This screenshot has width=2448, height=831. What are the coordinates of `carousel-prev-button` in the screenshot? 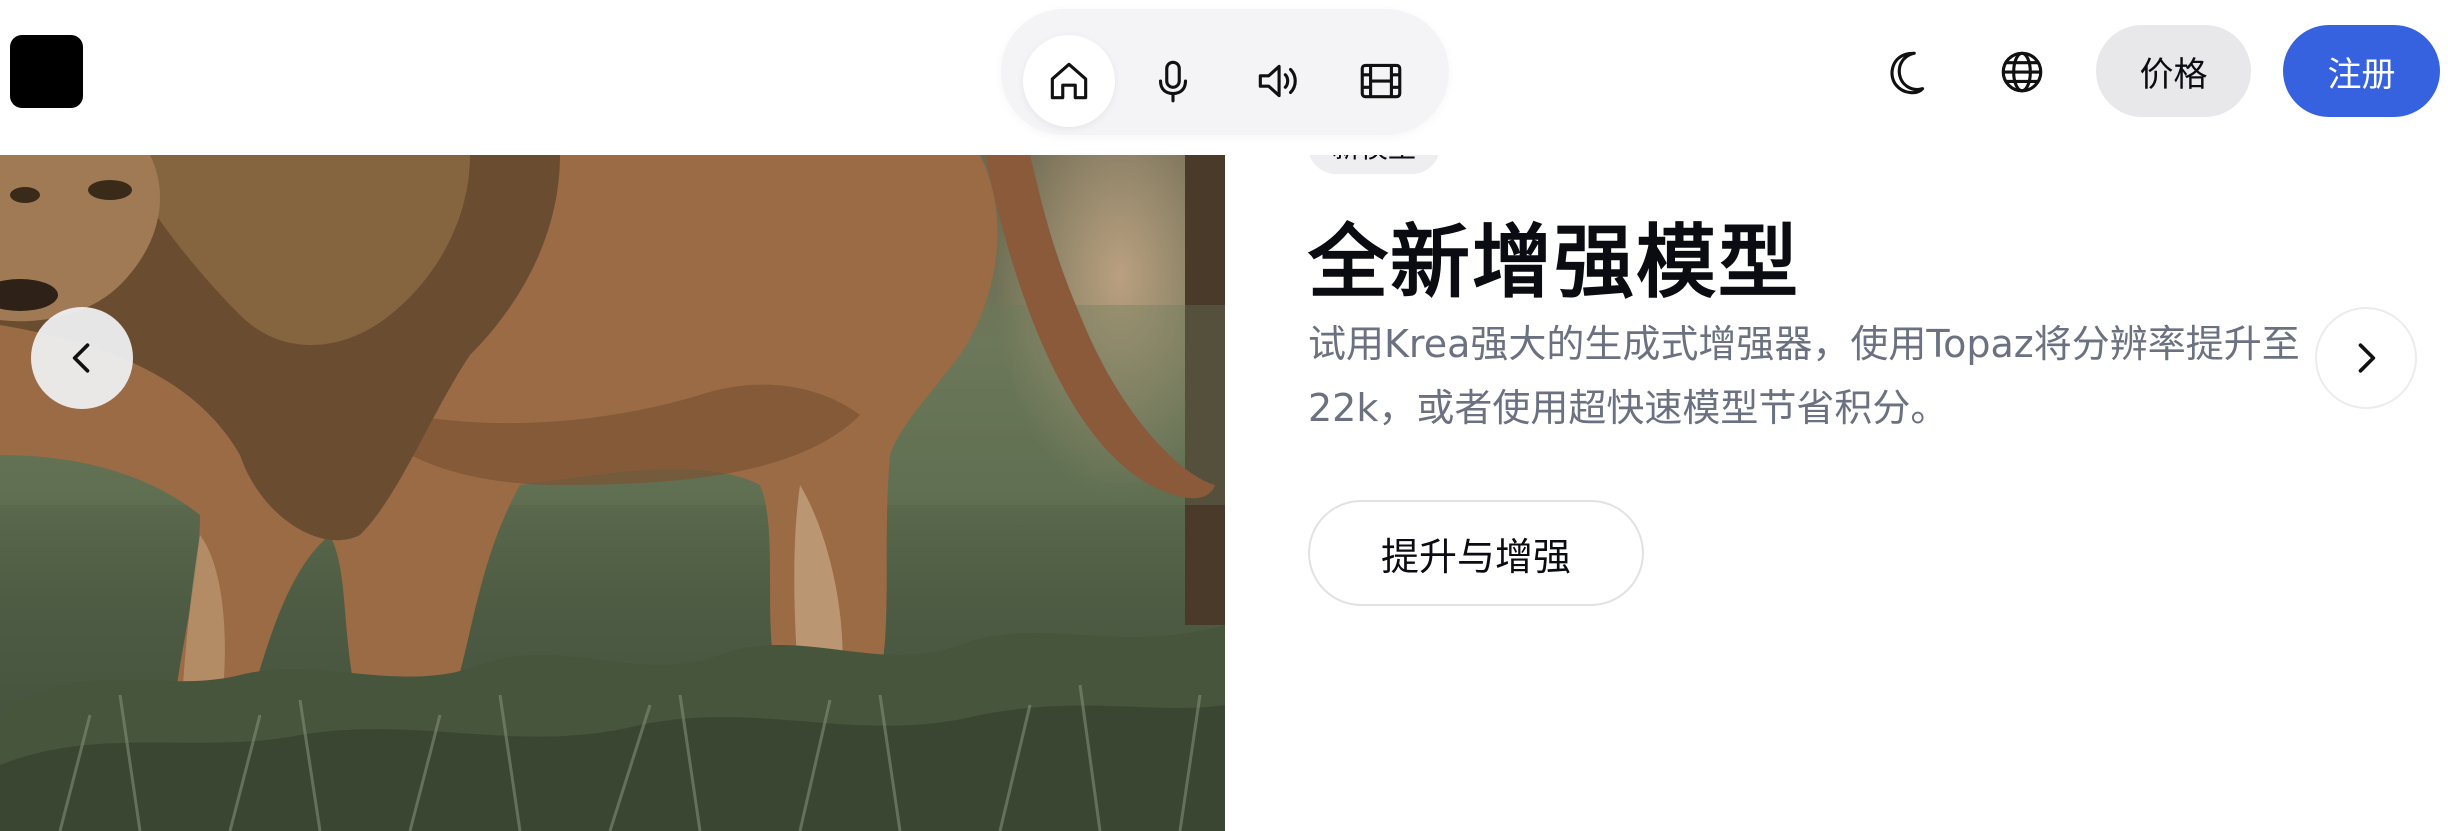 It's located at (82, 358).